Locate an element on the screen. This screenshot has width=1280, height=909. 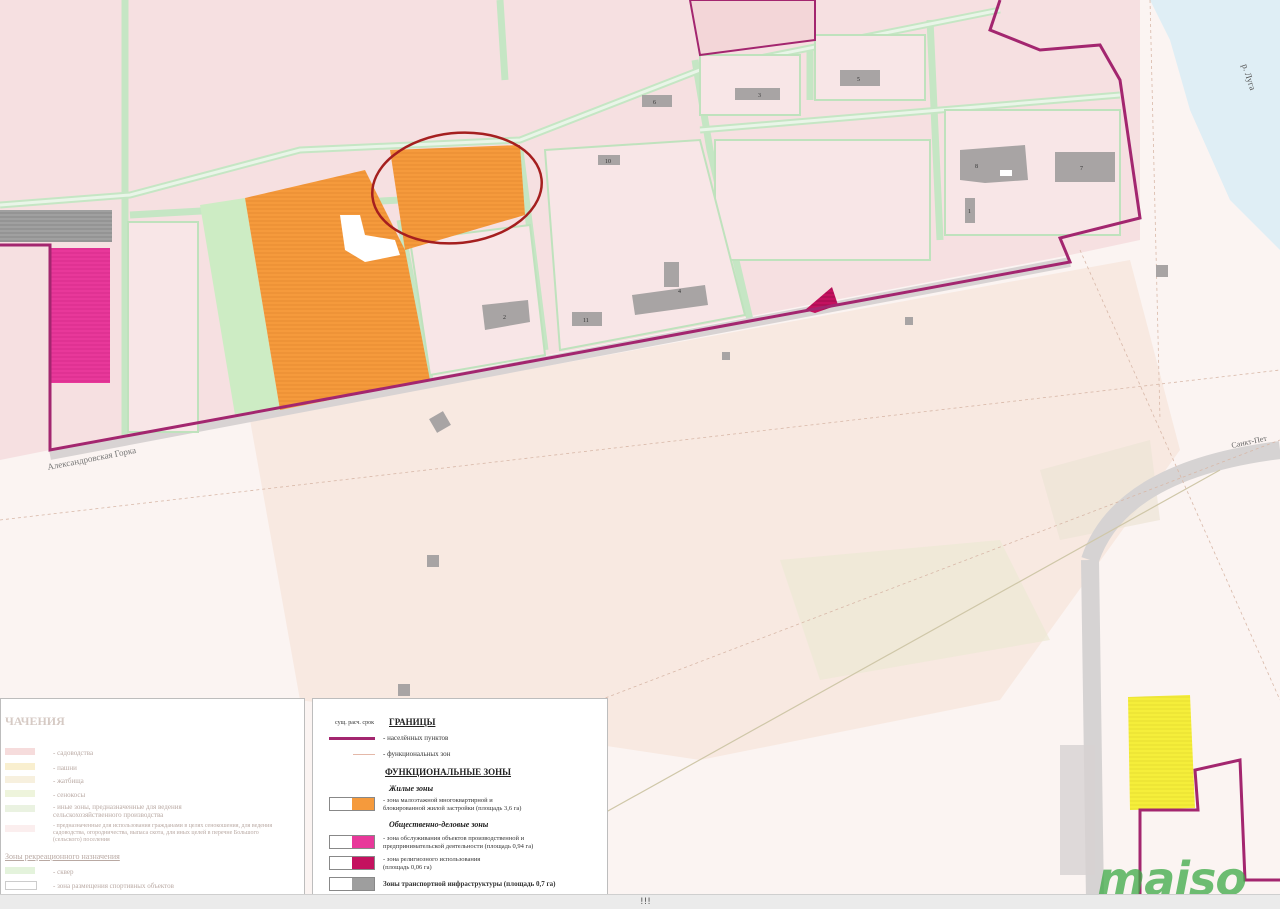
swatch-transport is located at coordinates (352, 884).